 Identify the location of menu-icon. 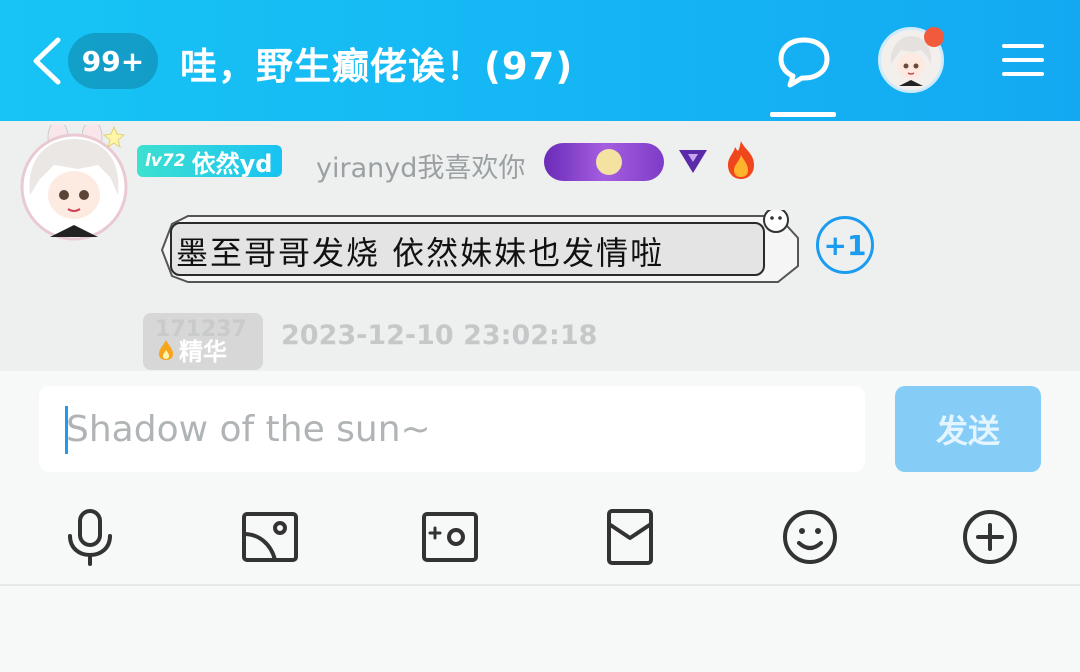
(1023, 60).